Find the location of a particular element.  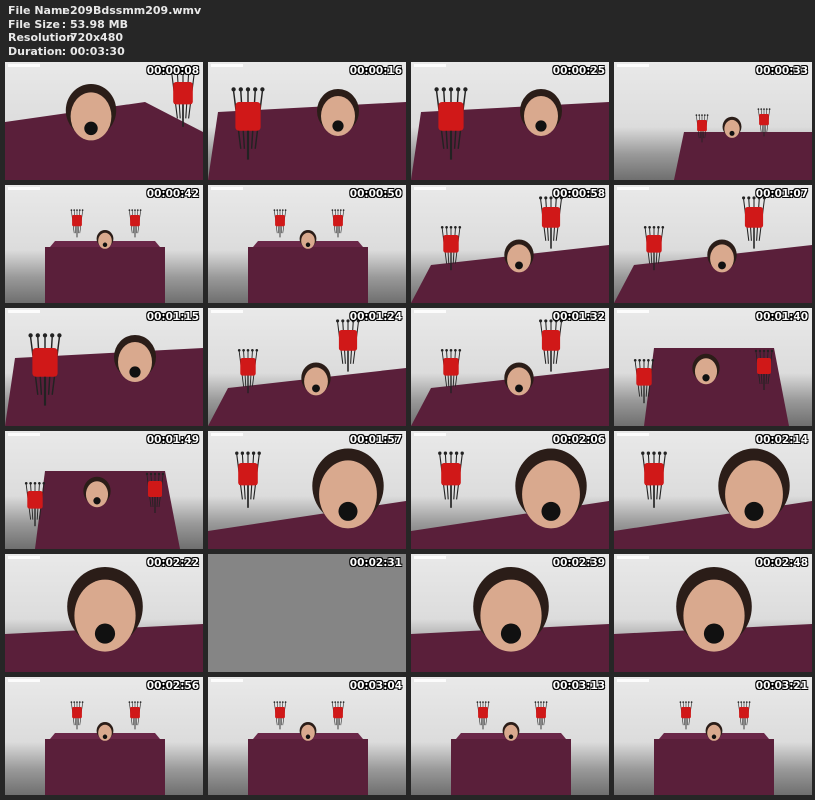

video-thumbnail: 00:00:08 is located at coordinates (104, 121).